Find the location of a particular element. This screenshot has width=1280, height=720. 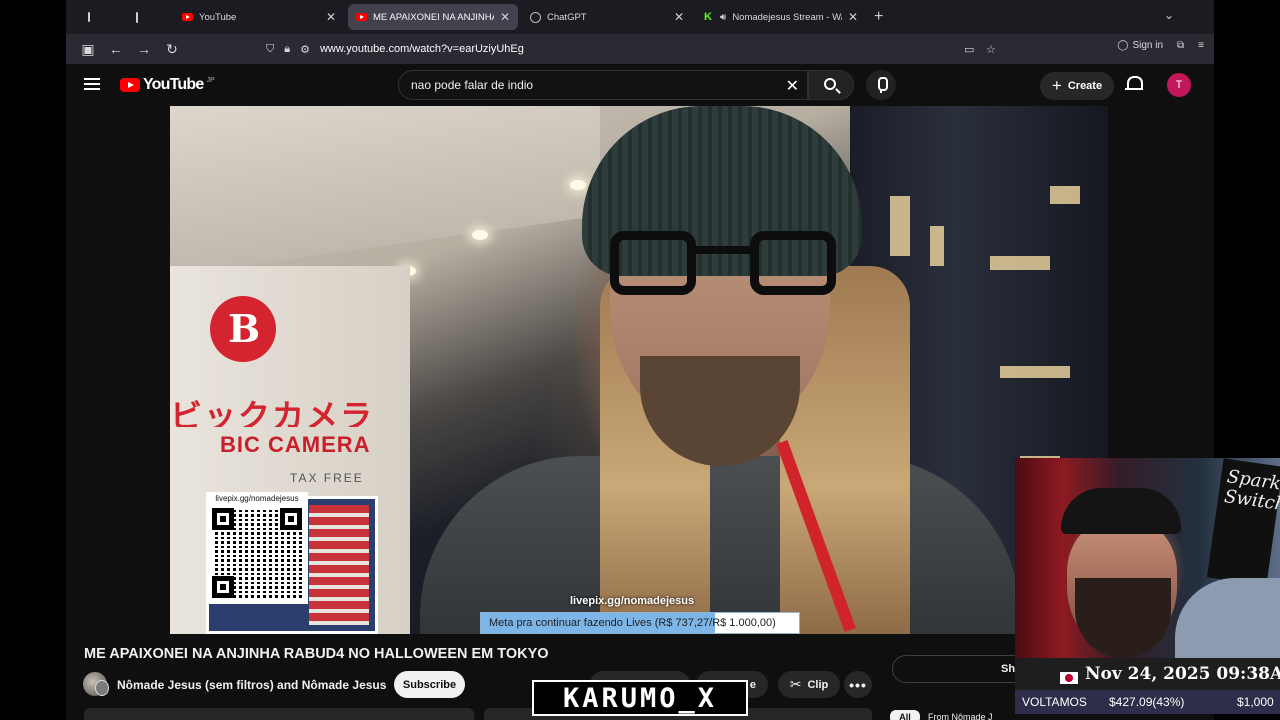

tab-controls is located at coordinates (108, 17).